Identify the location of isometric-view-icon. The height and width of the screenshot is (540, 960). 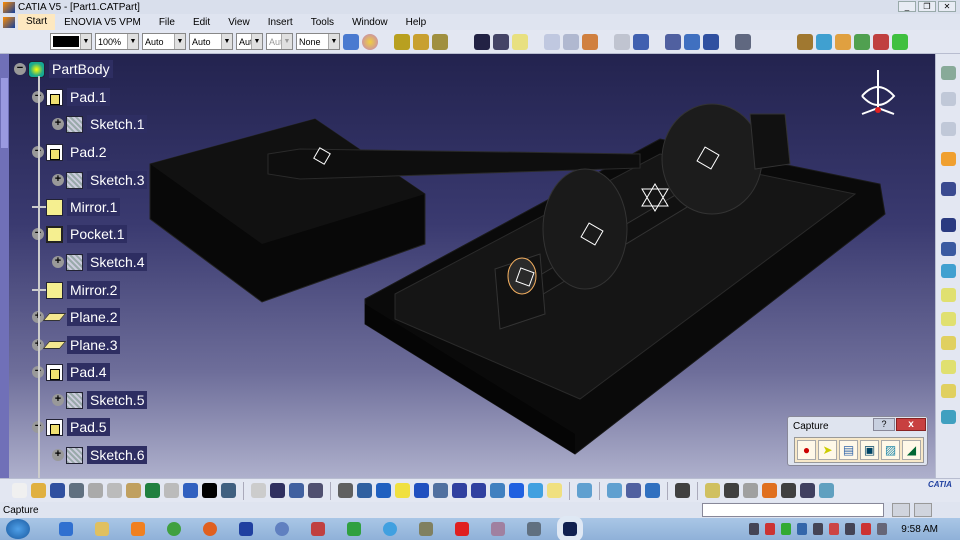
(497, 490).